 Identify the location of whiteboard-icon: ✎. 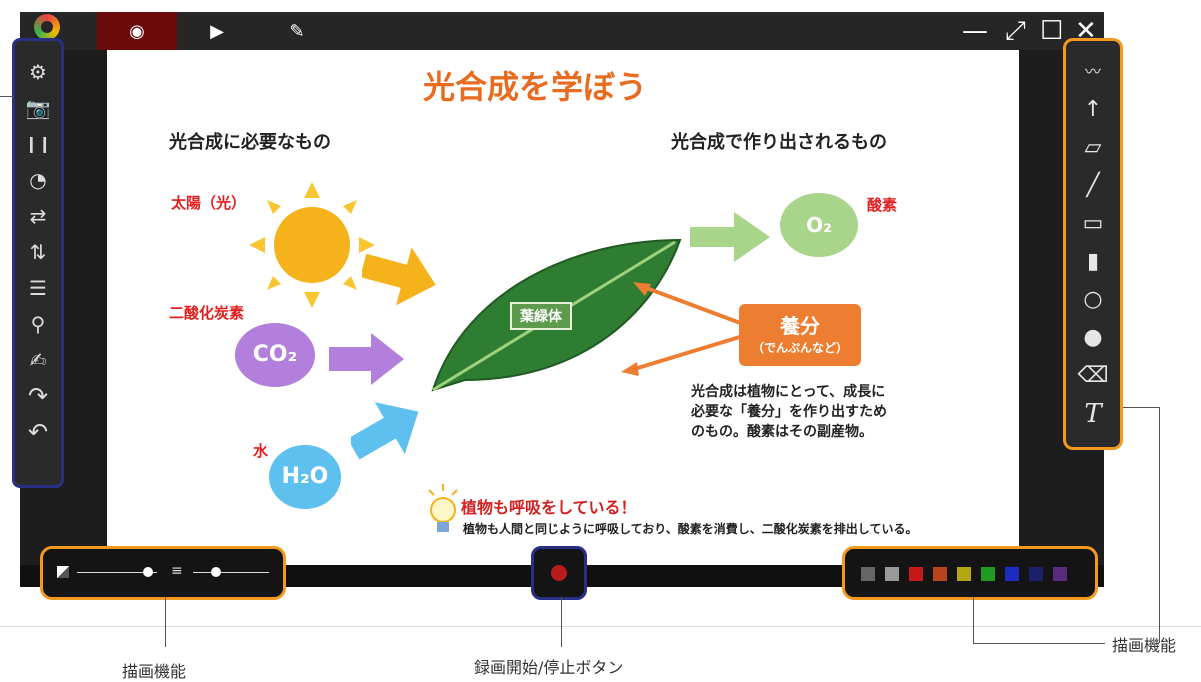
(297, 31).